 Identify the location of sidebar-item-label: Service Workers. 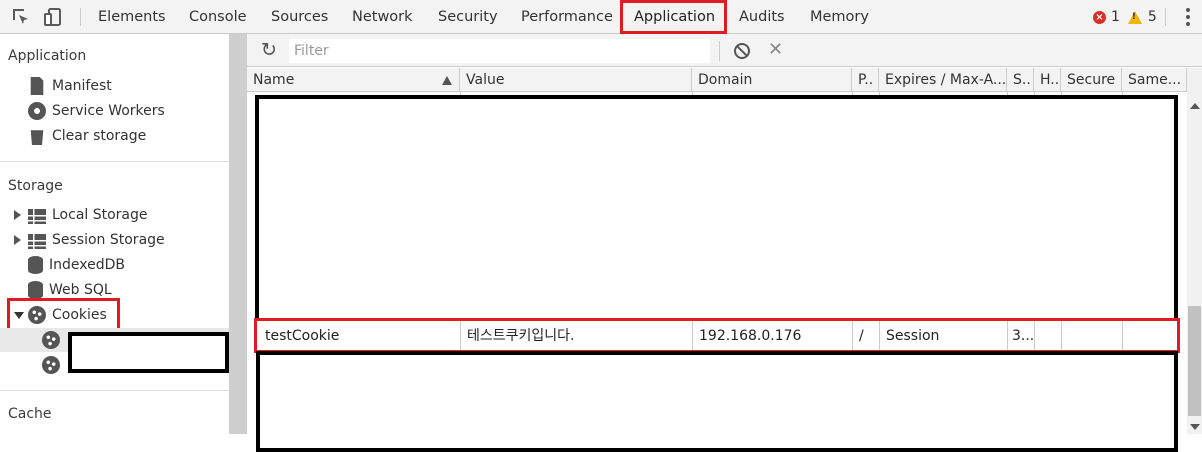
(108, 111).